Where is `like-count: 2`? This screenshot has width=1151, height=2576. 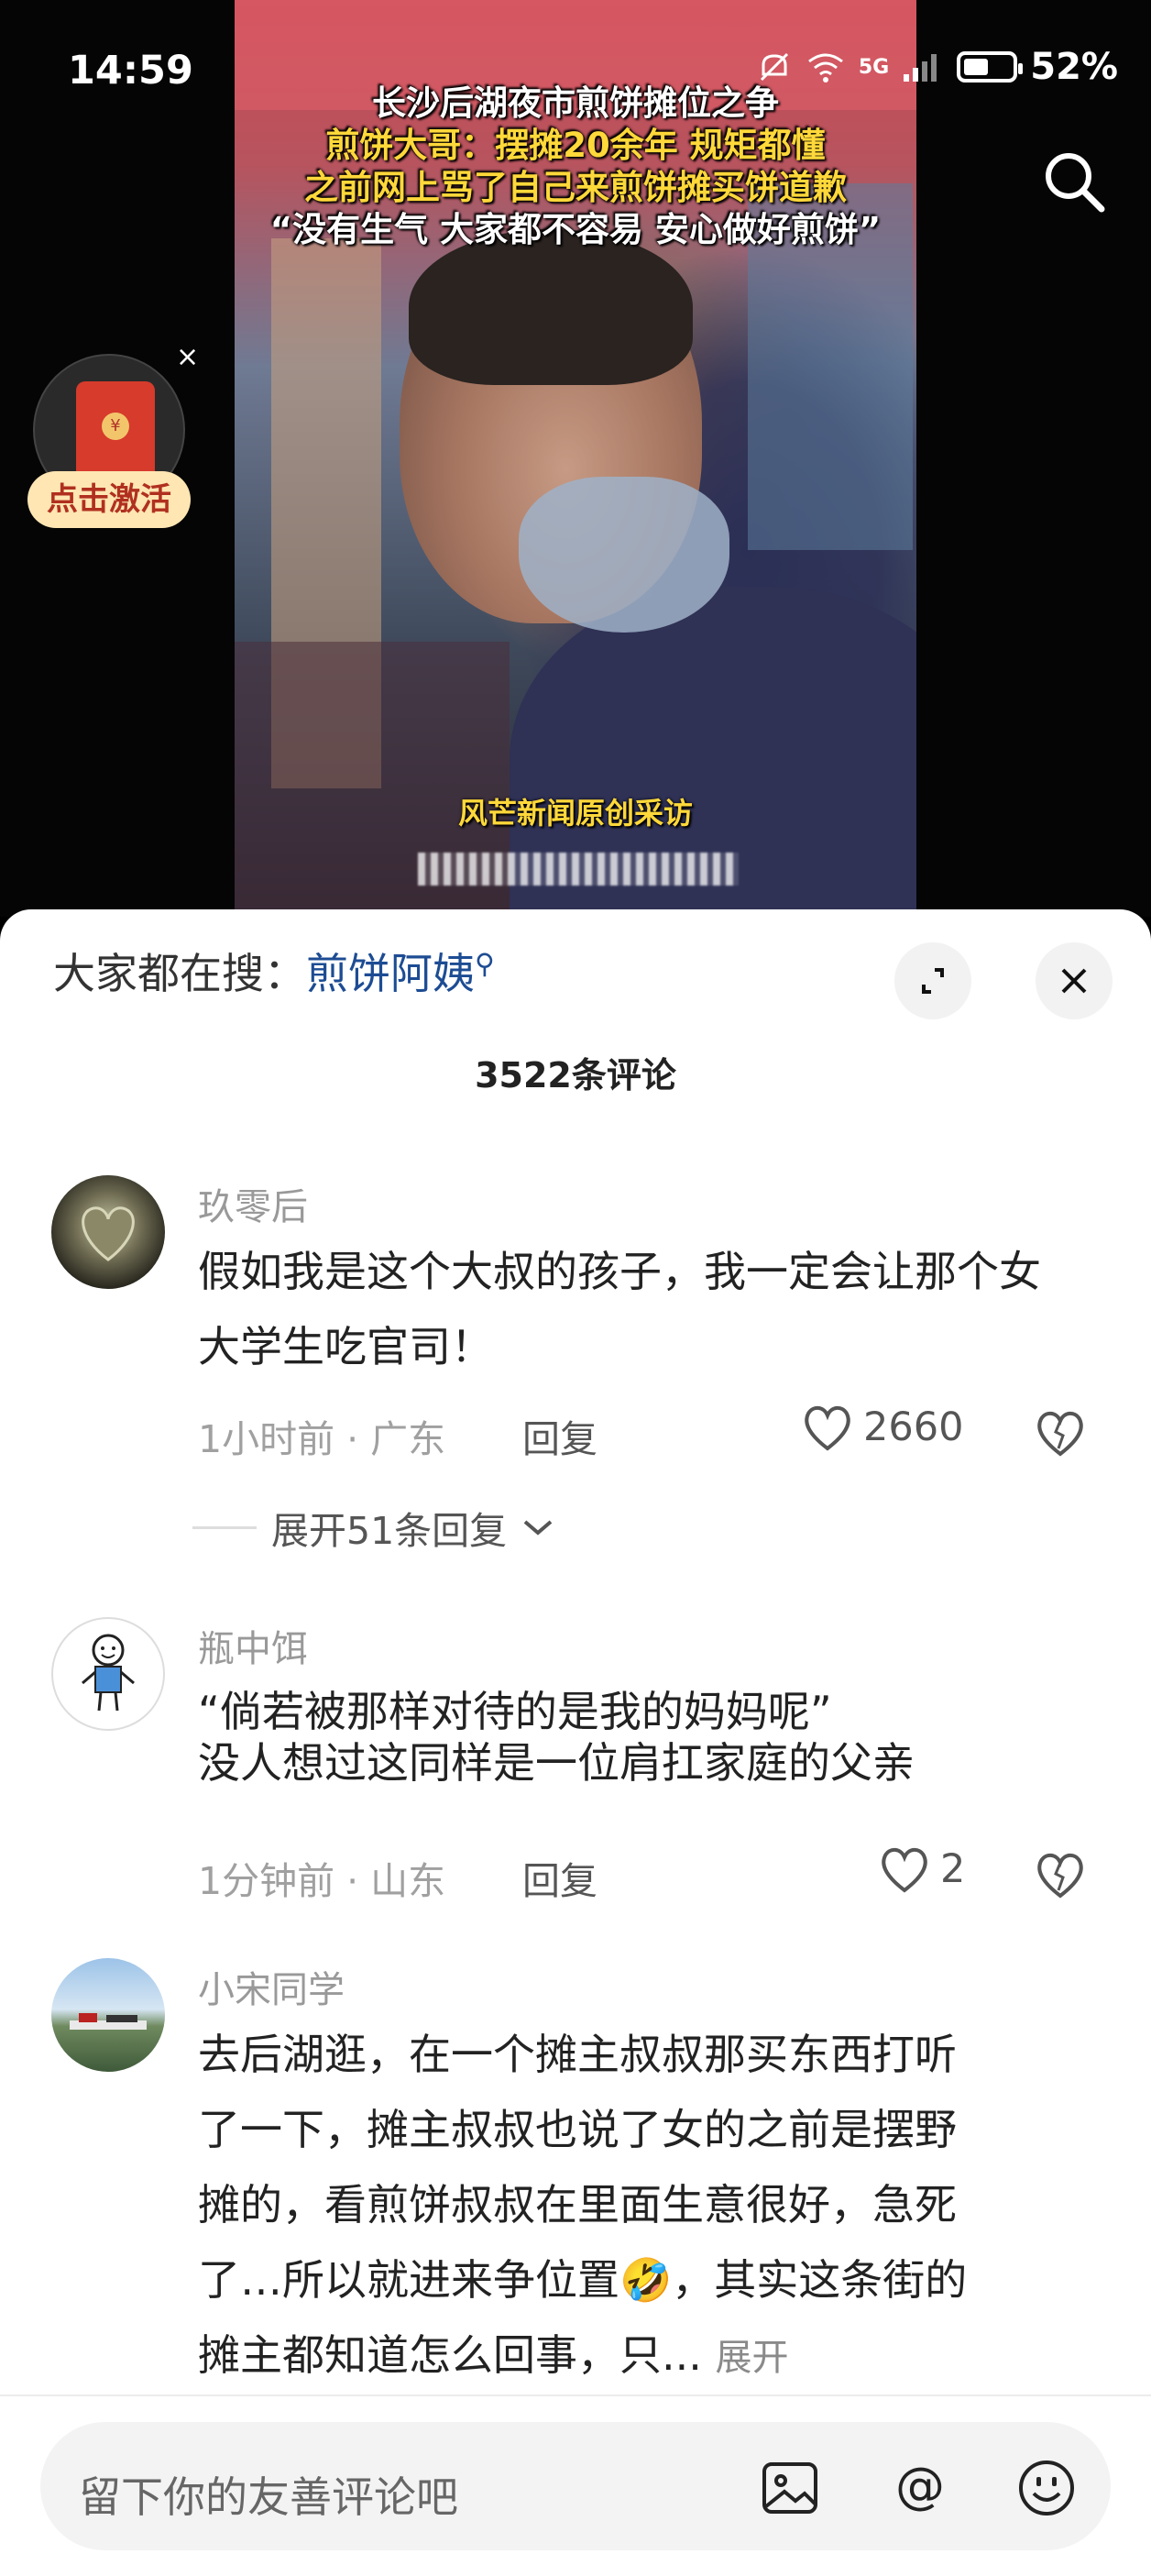 like-count: 2 is located at coordinates (953, 1869).